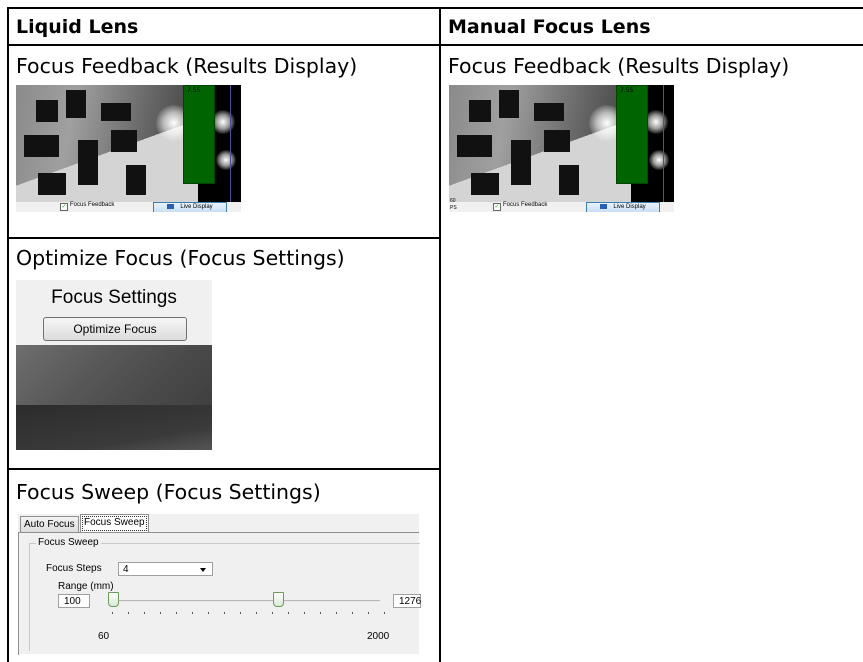 This screenshot has height=662, width=863. I want to click on range-min-thumb, so click(113, 599).